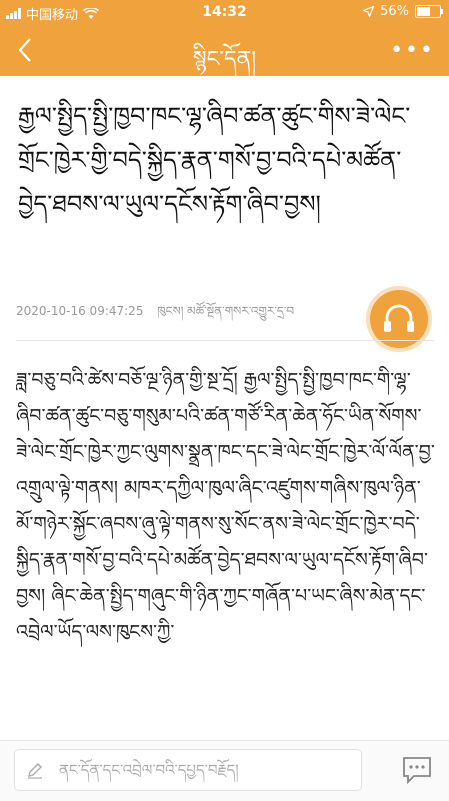  What do you see at coordinates (224, 59) in the screenshot?
I see `page-title: སྙིང་དོན།` at bounding box center [224, 59].